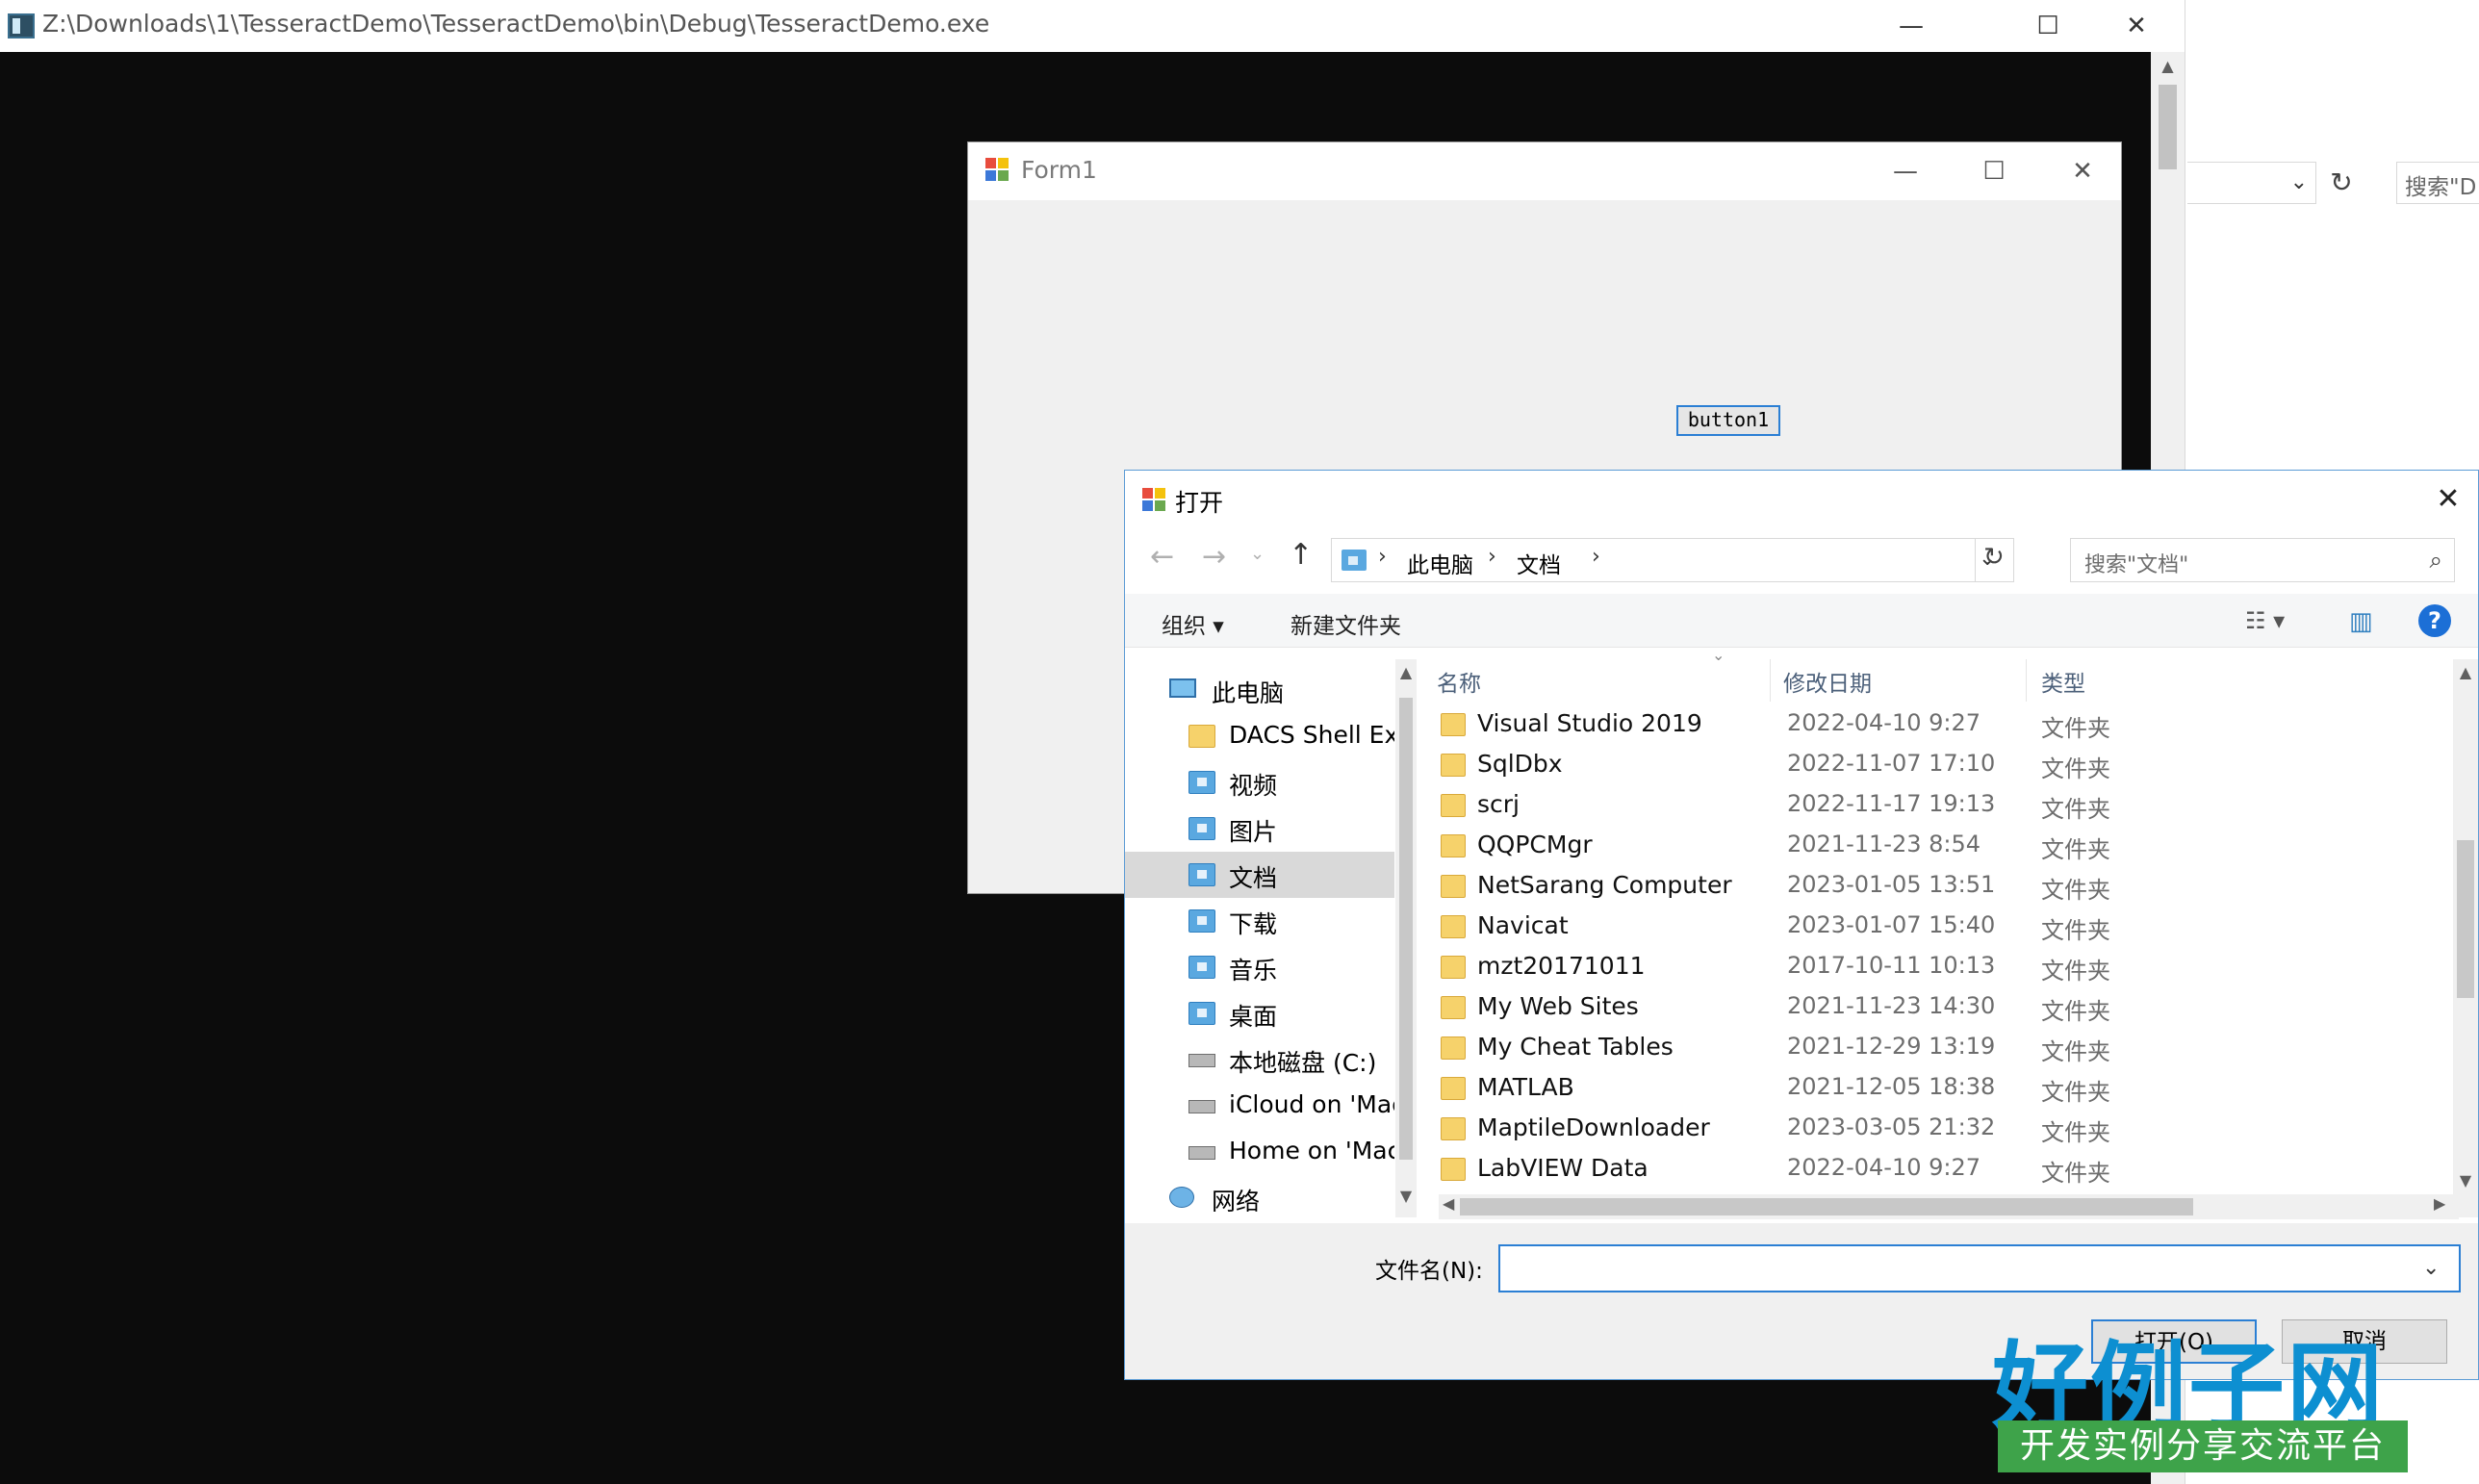 This screenshot has width=2479, height=1484. I want to click on file-row: Visual Studio 2019 2022-04-10 9:27 文件夹, so click(1938, 724).